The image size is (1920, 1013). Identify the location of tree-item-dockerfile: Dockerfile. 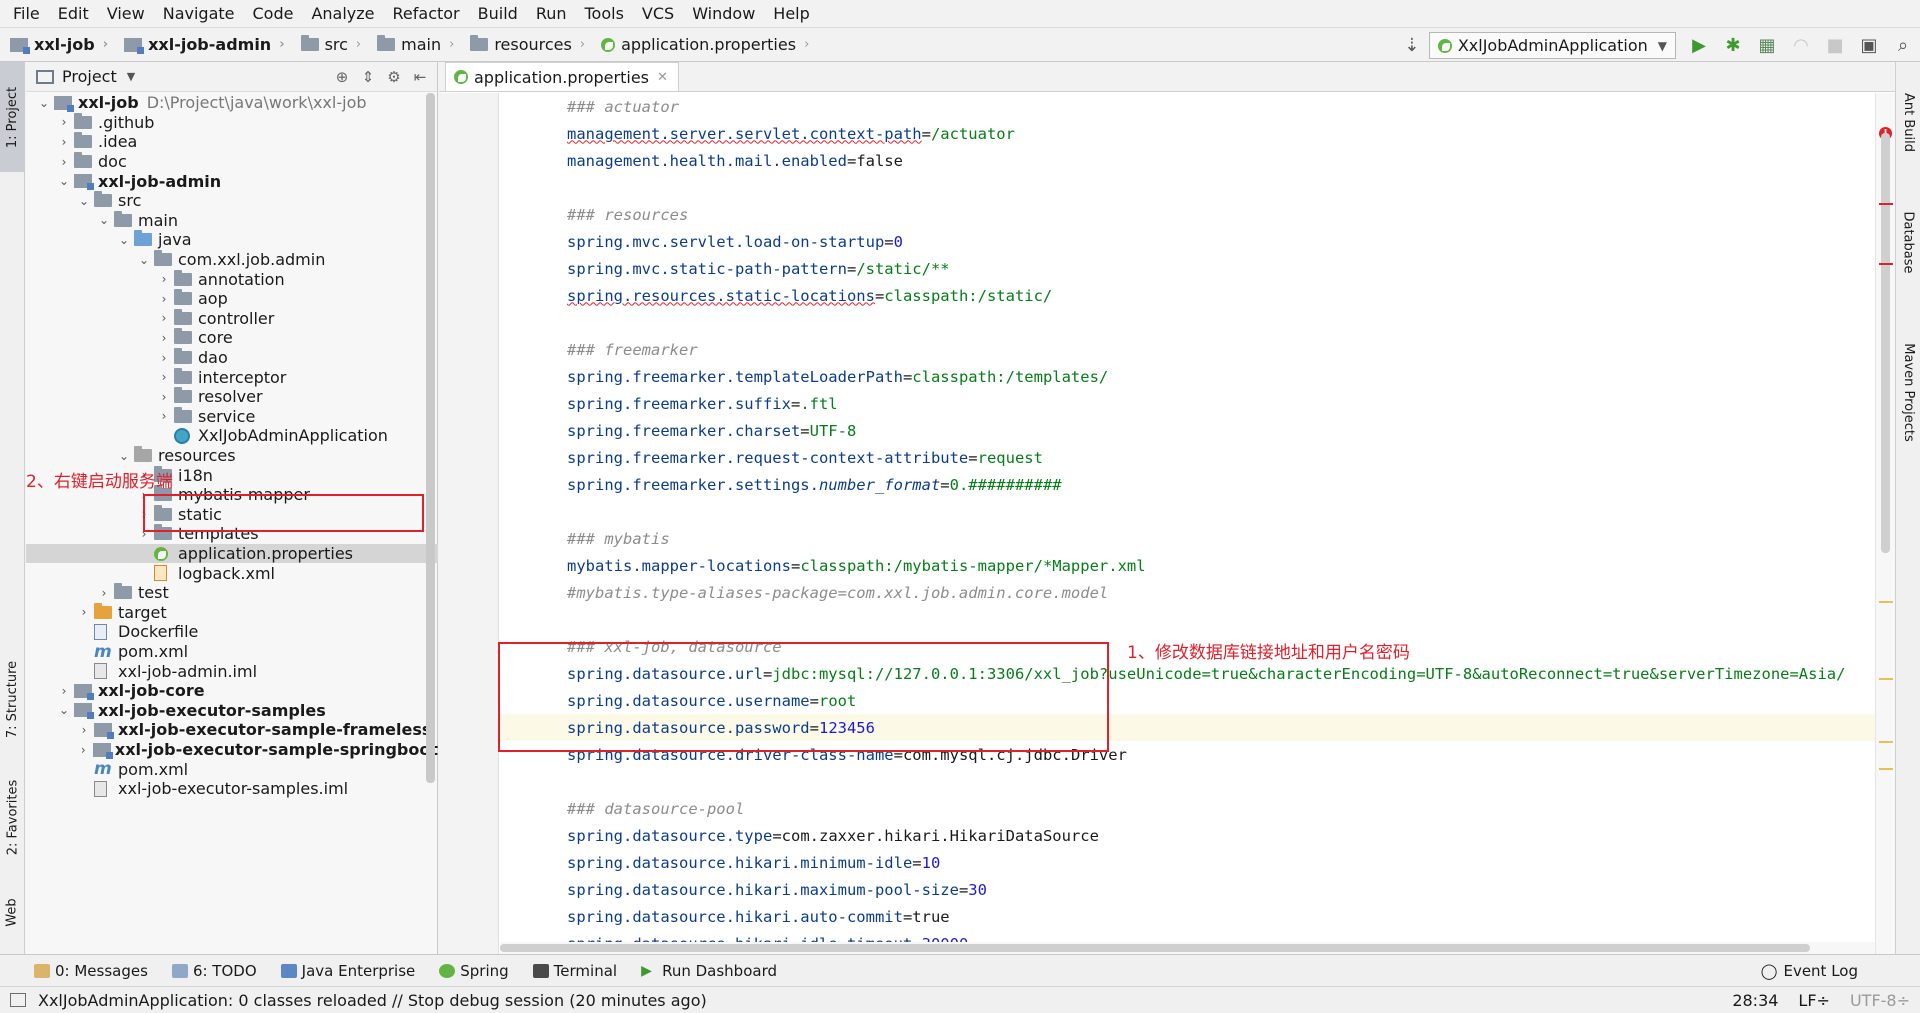
(232, 632).